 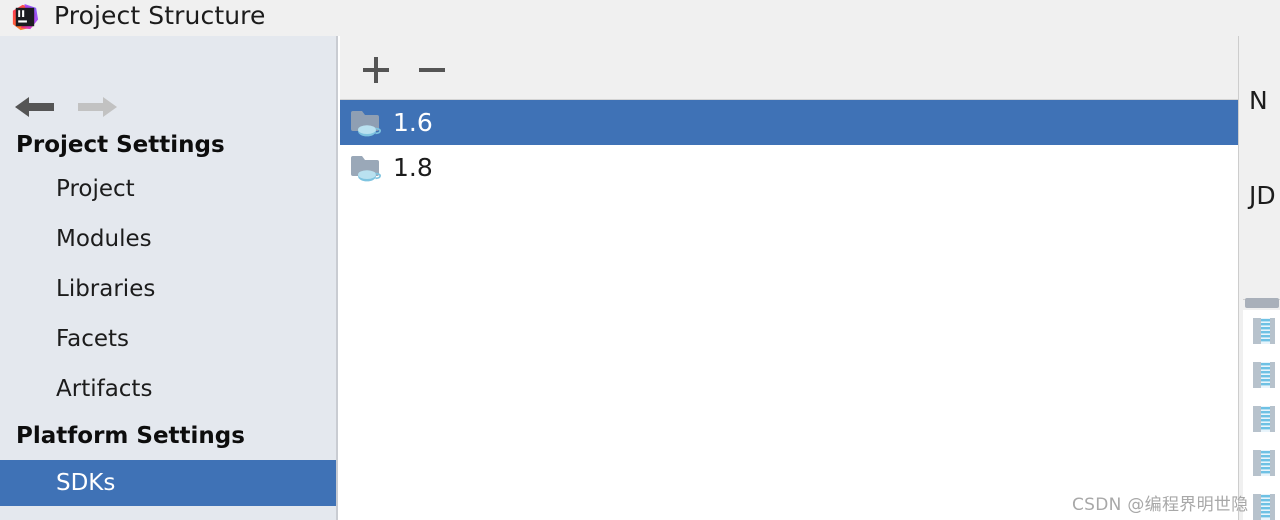 I want to click on add-sdk-button, so click(x=376, y=70).